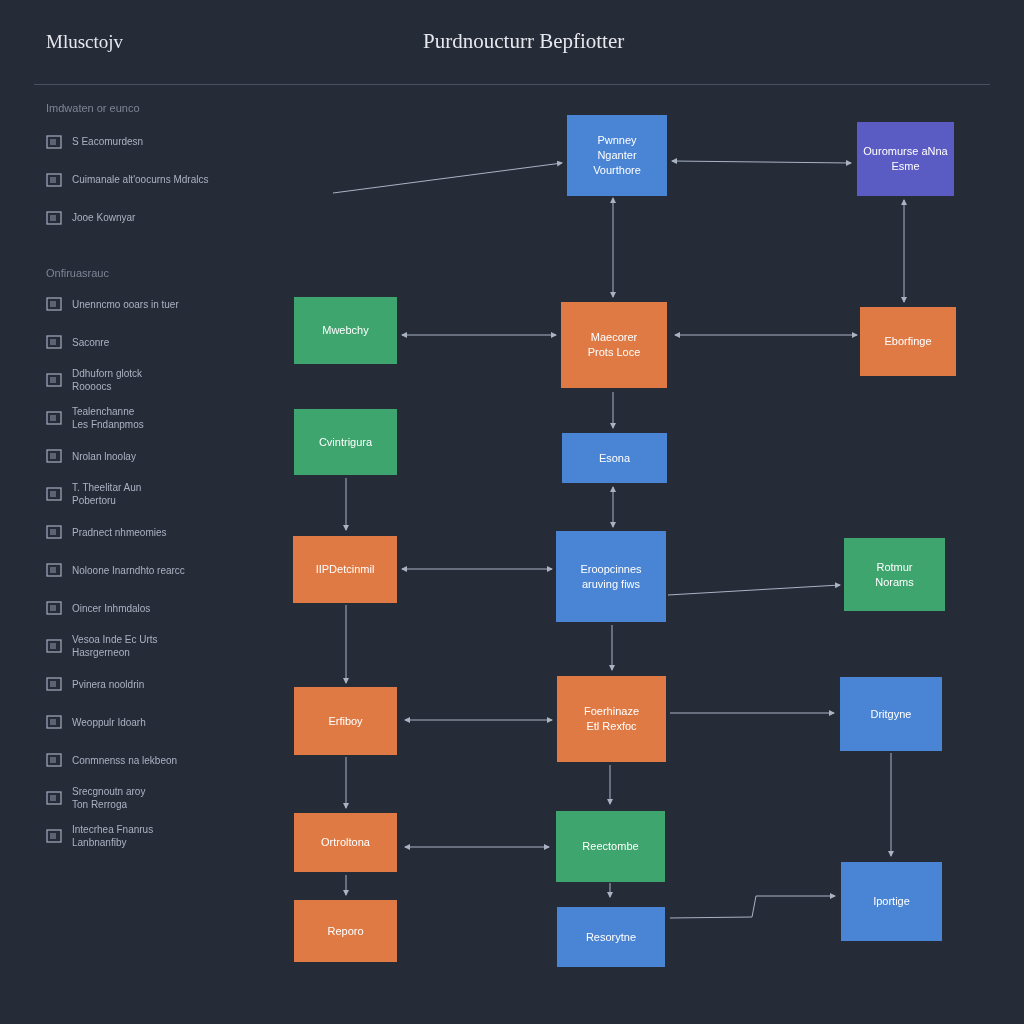  What do you see at coordinates (891, 901) in the screenshot?
I see `diagram-node: Iportige` at bounding box center [891, 901].